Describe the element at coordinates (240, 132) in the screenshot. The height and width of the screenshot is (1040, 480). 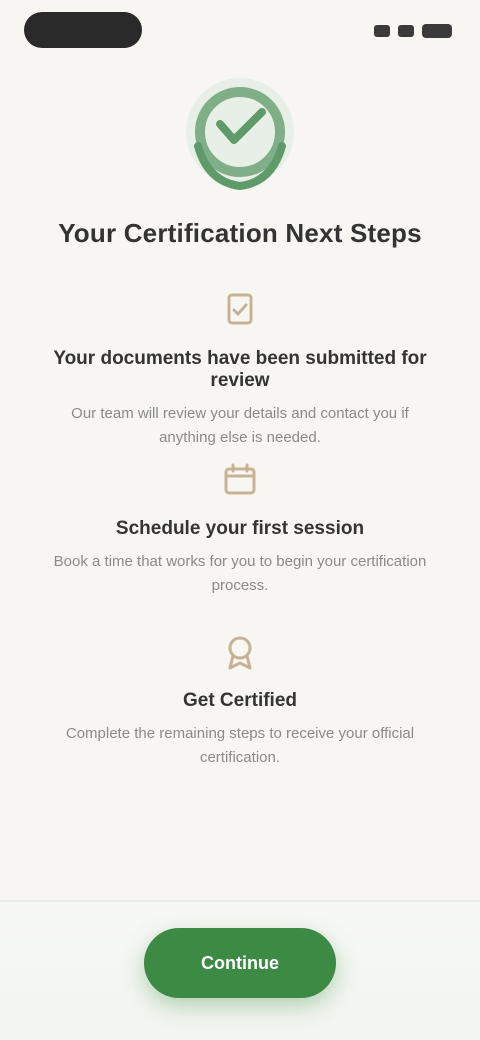
I see `laurel-wreath-icon` at that location.